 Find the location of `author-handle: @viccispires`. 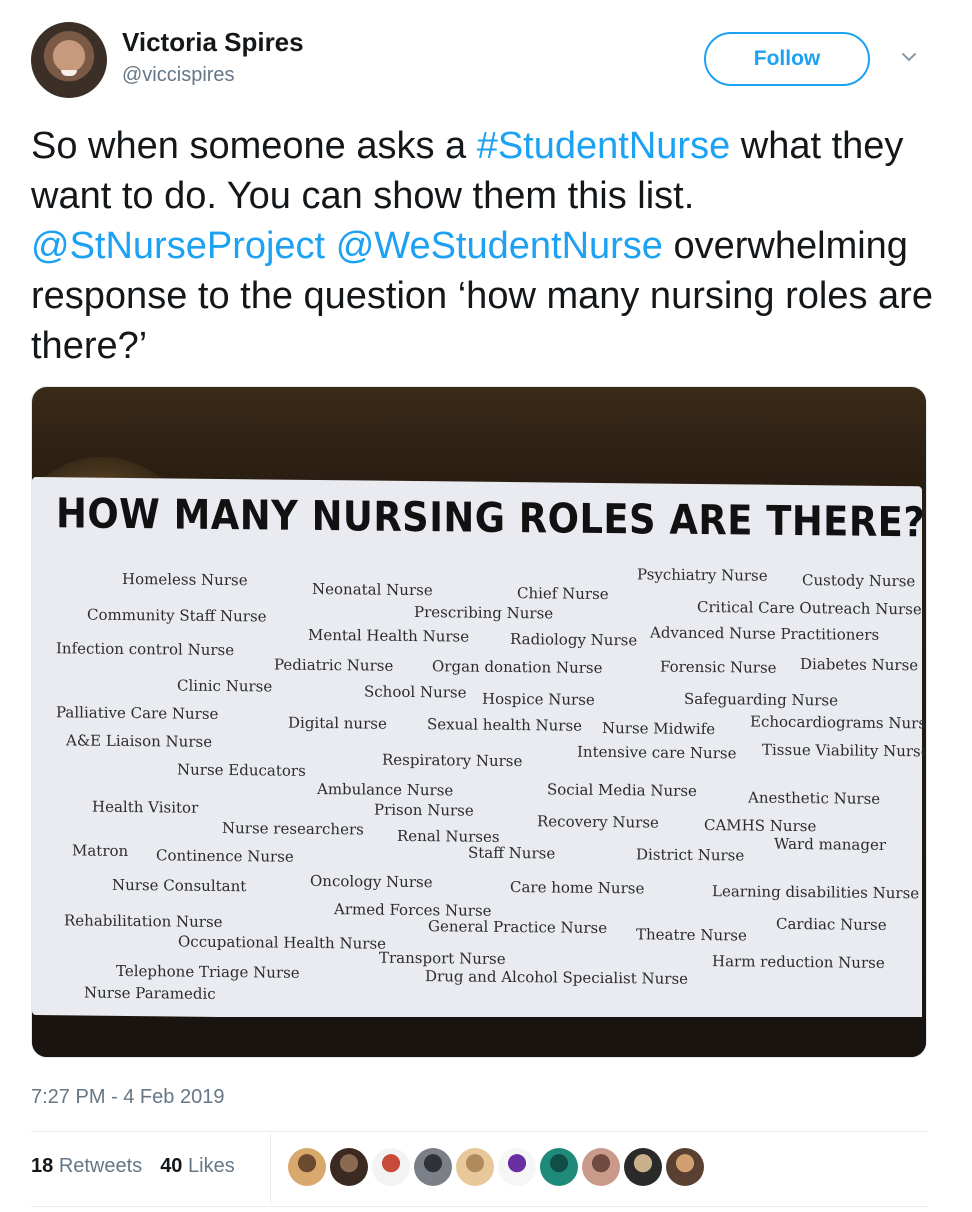

author-handle: @viccispires is located at coordinates (178, 75).